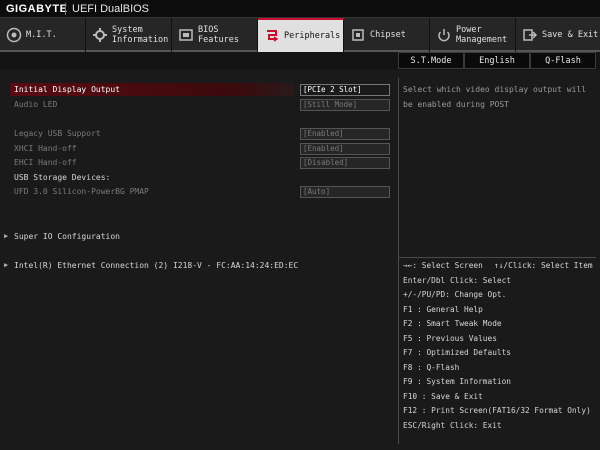 The height and width of the screenshot is (450, 600). I want to click on st-mode-button: S.T.Mode, so click(431, 60).